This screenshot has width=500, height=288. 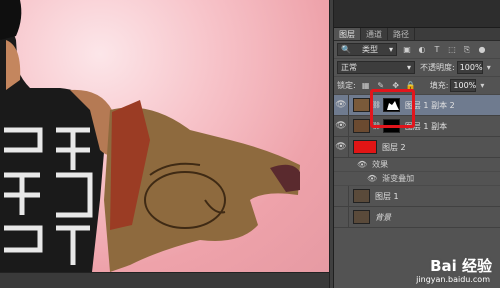 I want to click on panel-tabs: 图层 通道 路径, so click(x=417, y=34).